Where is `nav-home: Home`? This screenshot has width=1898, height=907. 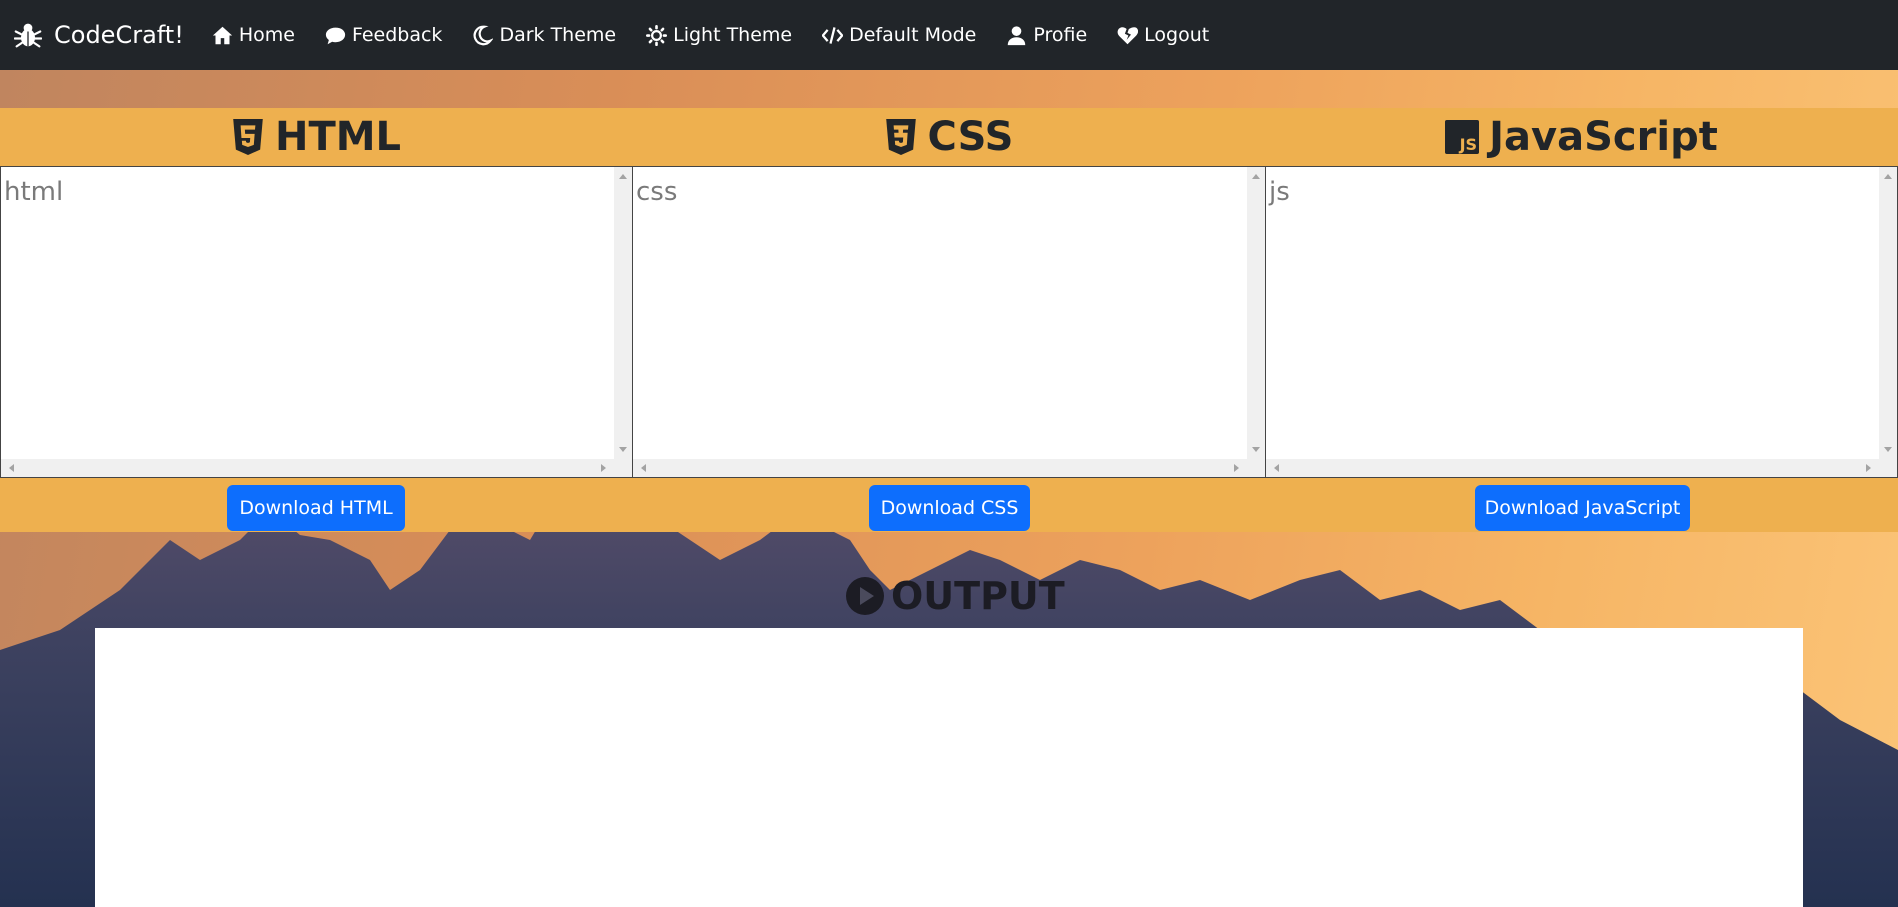 nav-home: Home is located at coordinates (253, 35).